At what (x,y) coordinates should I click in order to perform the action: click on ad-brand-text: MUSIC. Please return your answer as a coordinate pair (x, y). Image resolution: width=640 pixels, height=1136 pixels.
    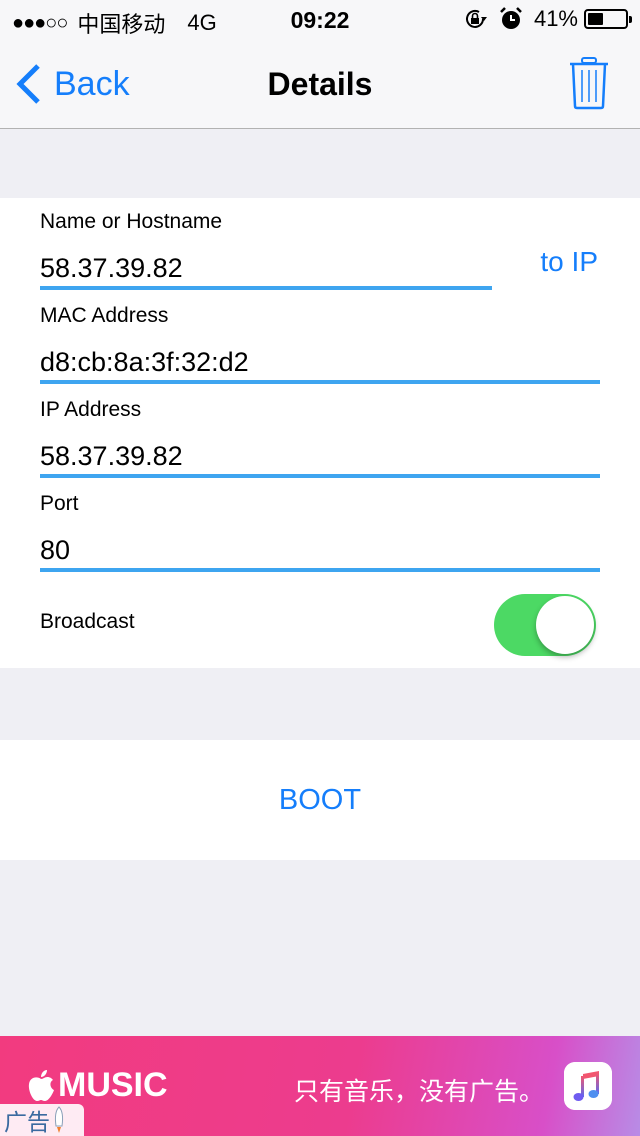
    Looking at the image, I should click on (113, 1085).